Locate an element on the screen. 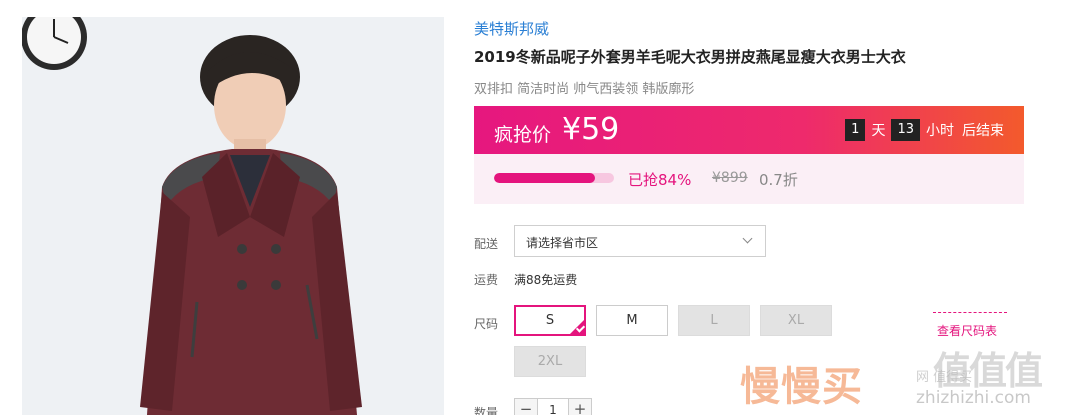  sold-progress-fill is located at coordinates (544, 178).